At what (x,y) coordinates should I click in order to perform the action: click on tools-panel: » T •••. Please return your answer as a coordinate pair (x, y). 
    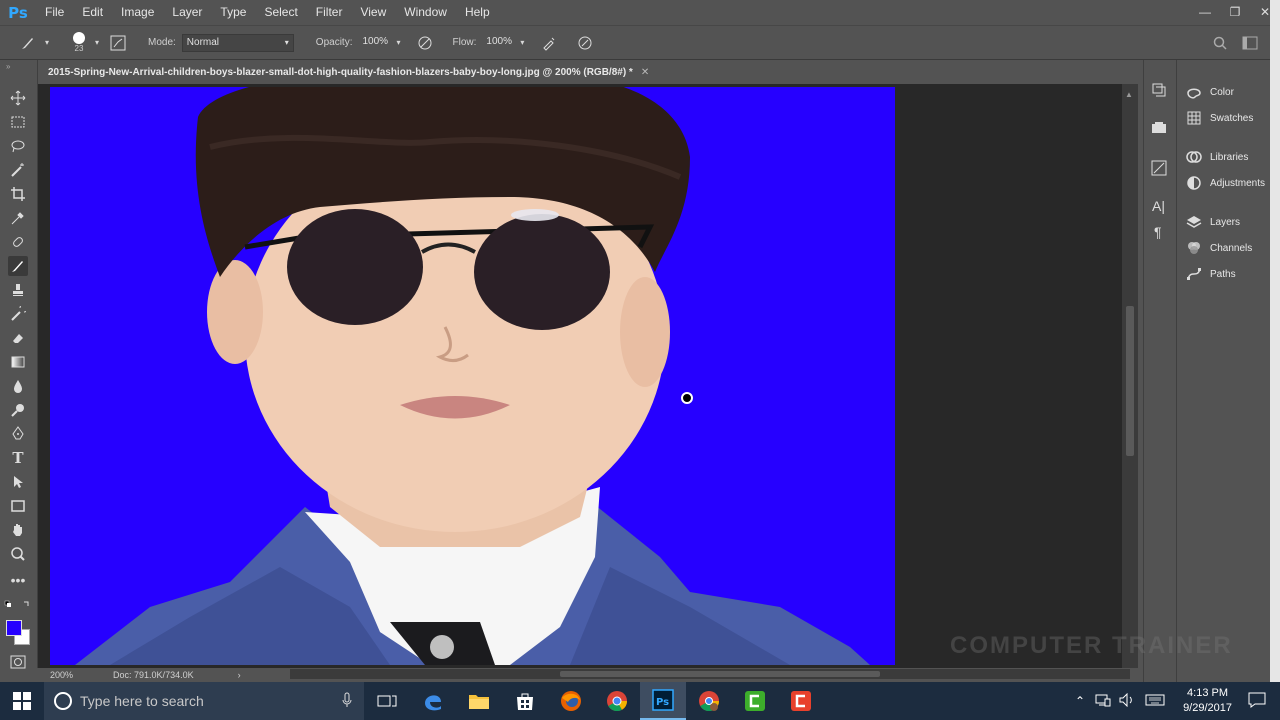
    Looking at the image, I should click on (19, 364).